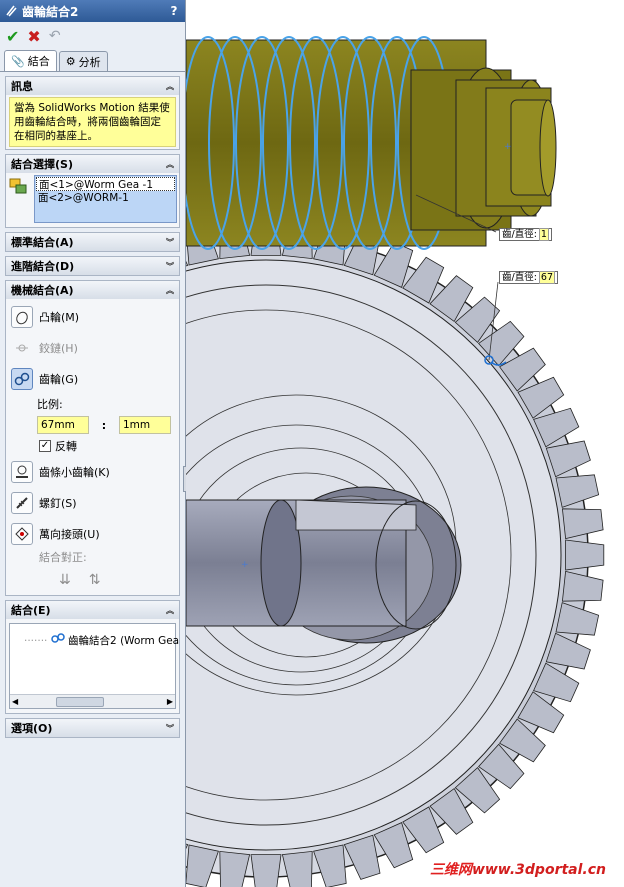 Image resolution: width=624 pixels, height=887 pixels. Describe the element at coordinates (33, 36) in the screenshot. I see `cancel-x-icon: ✖` at that location.